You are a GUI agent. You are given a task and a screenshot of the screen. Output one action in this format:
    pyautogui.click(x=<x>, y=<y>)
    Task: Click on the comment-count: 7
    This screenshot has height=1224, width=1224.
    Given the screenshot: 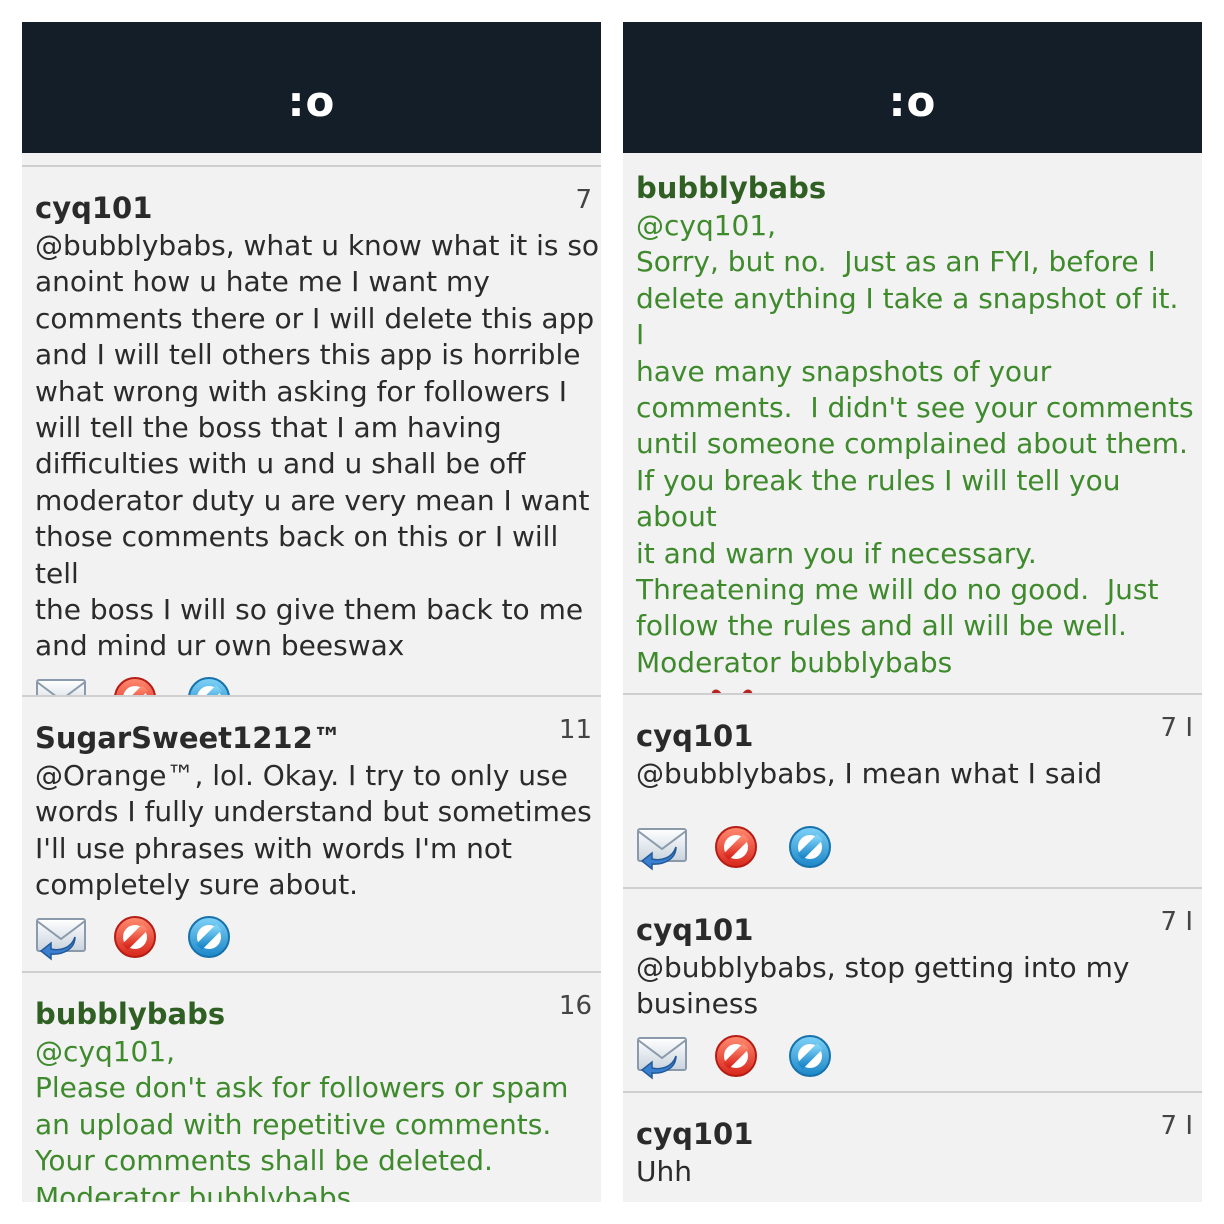 What is the action you would take?
    pyautogui.click(x=583, y=200)
    